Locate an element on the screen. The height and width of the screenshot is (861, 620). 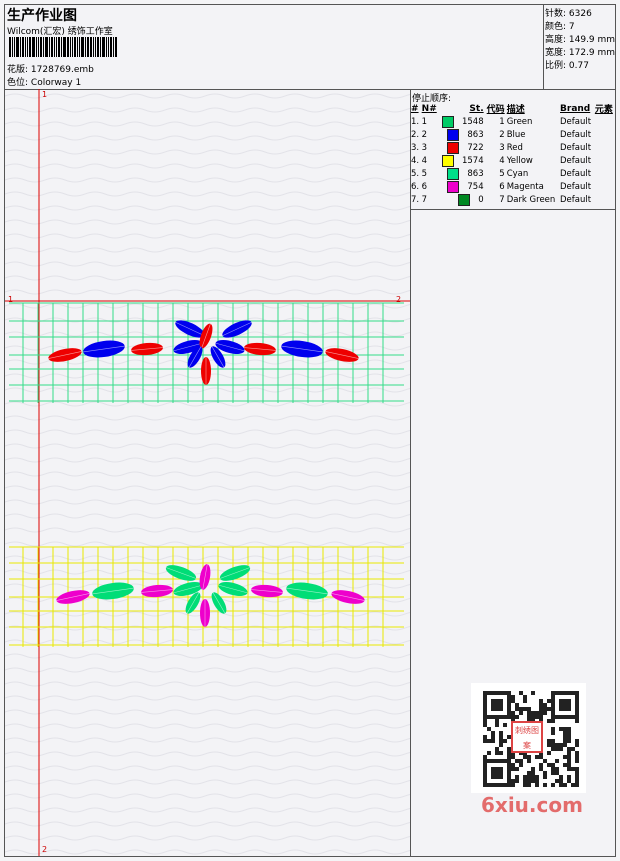
stop-description: Cyan is located at coordinates (517, 173).